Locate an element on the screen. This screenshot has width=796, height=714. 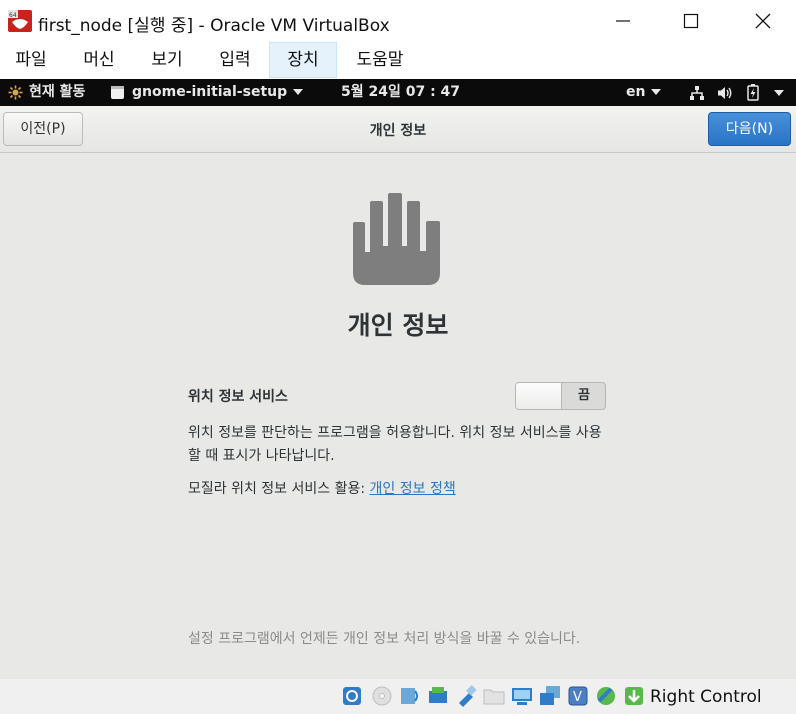
usb-icon is located at coordinates (466, 696).